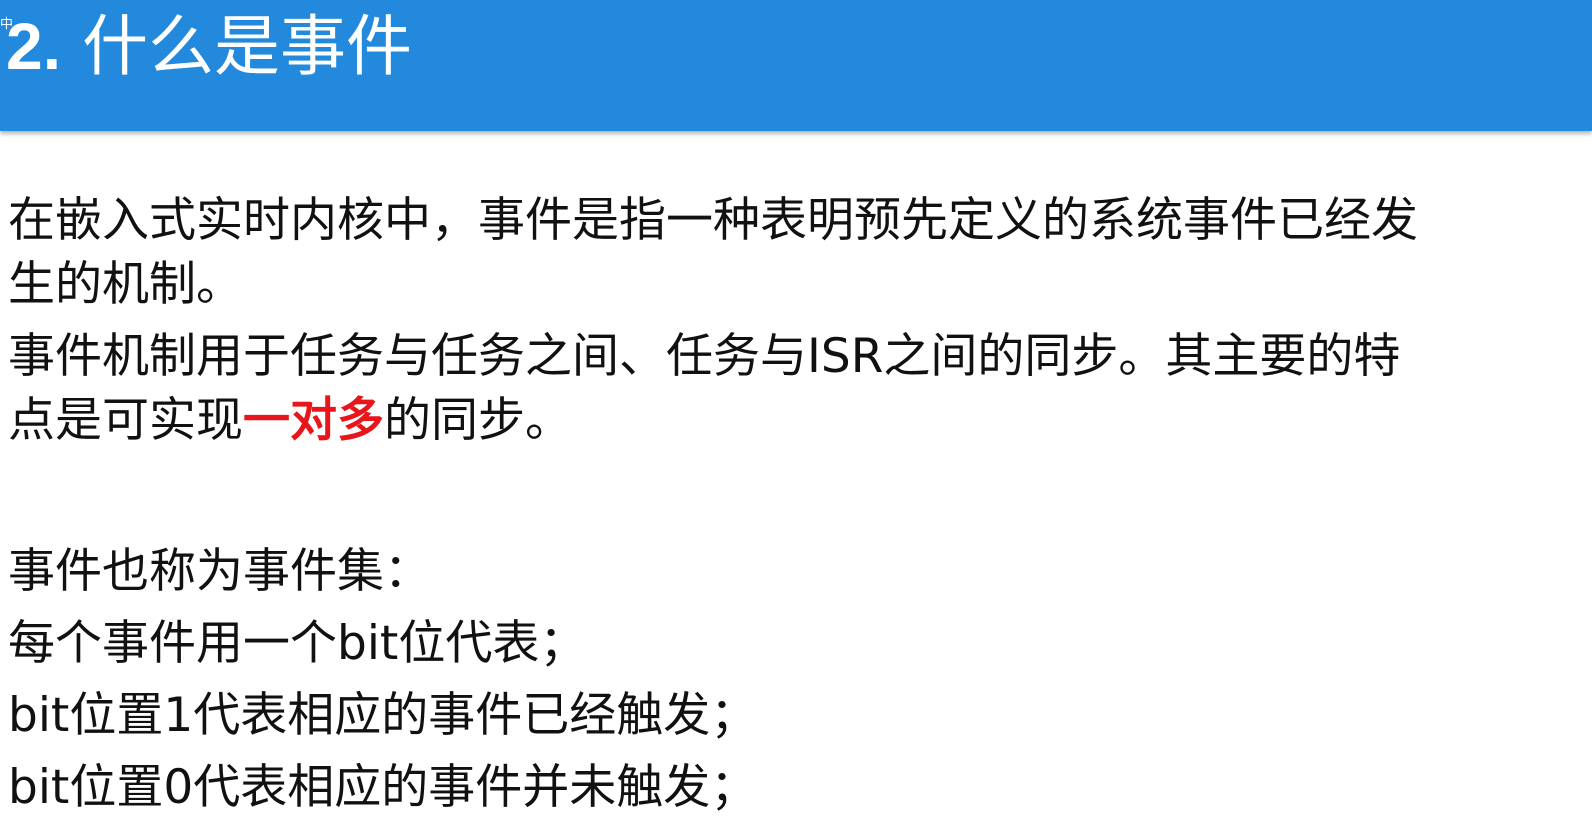  I want to click on paragraph-line: 生的机制。, so click(125, 284).